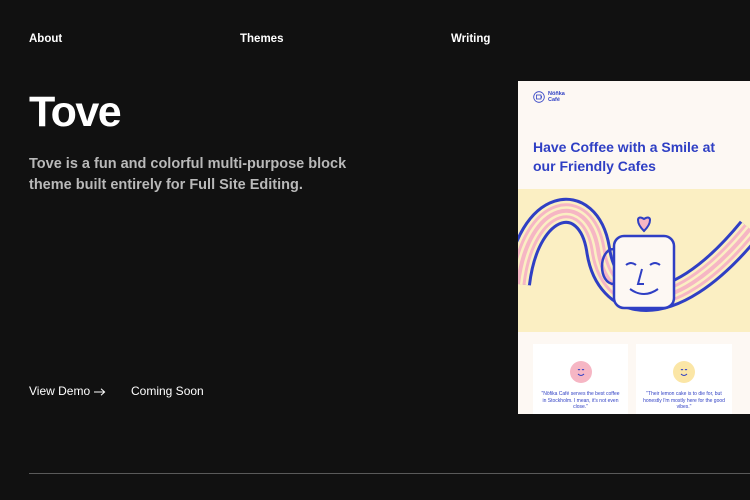 The height and width of the screenshot is (500, 750). What do you see at coordinates (167, 391) in the screenshot?
I see `coming-soon-link: Coming Soon` at bounding box center [167, 391].